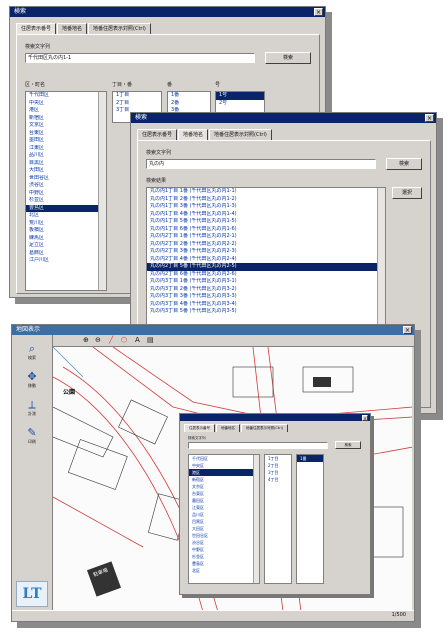 The height and width of the screenshot is (635, 447). Describe the element at coordinates (32, 410) in the screenshot. I see `tool-button: ⟂ 計測` at that location.